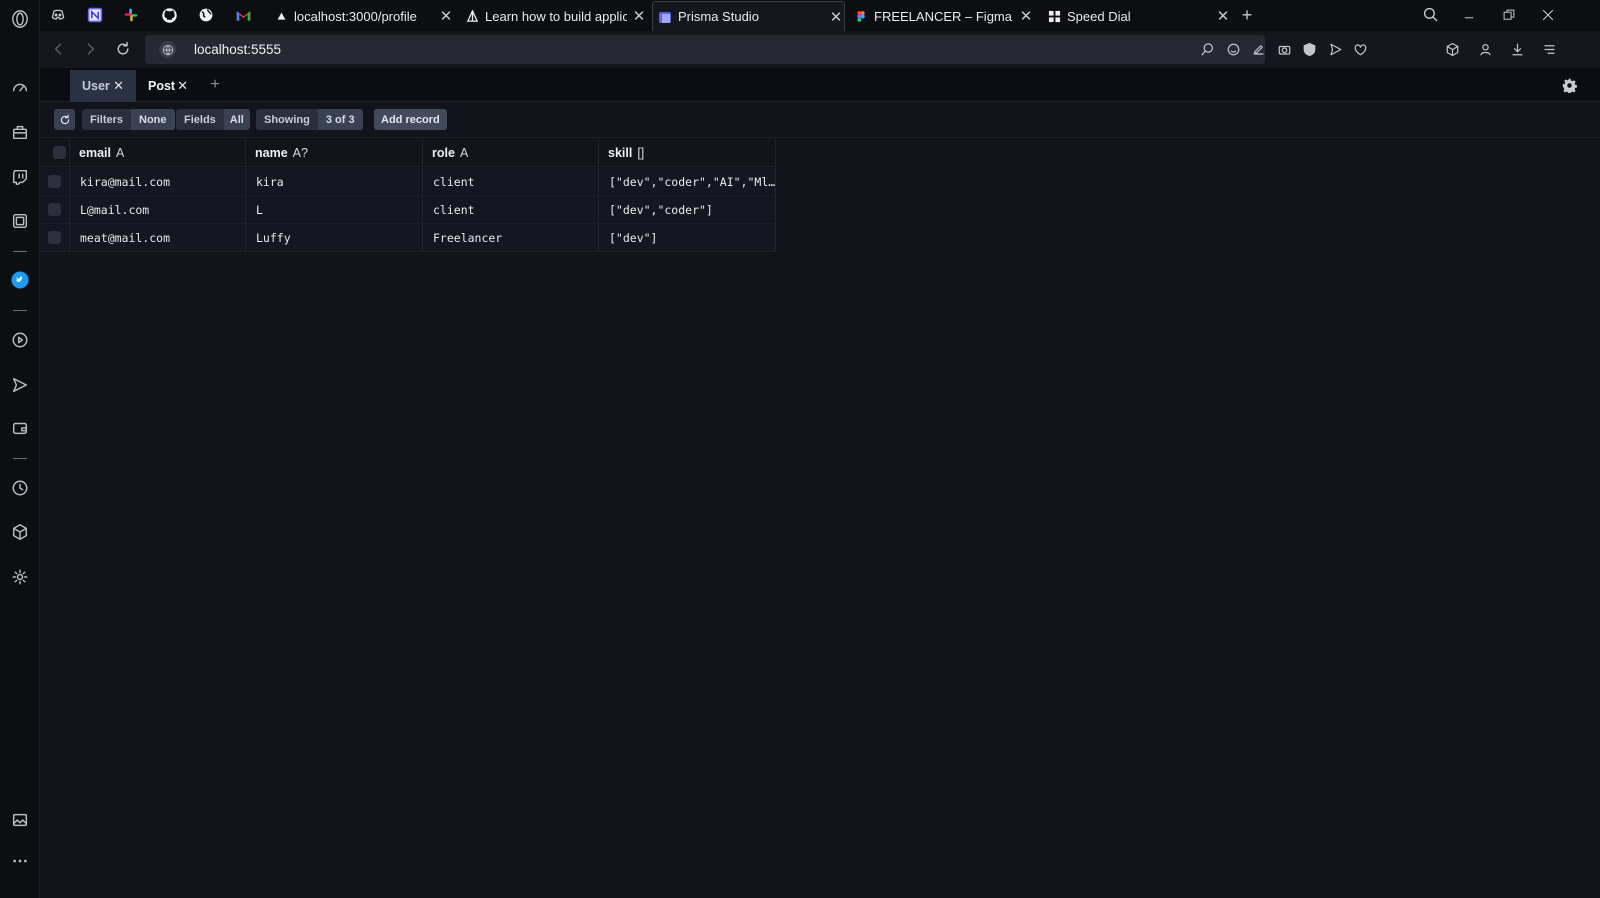 The width and height of the screenshot is (1600, 898). Describe the element at coordinates (334, 210) in the screenshot. I see `cell-name: L` at that location.